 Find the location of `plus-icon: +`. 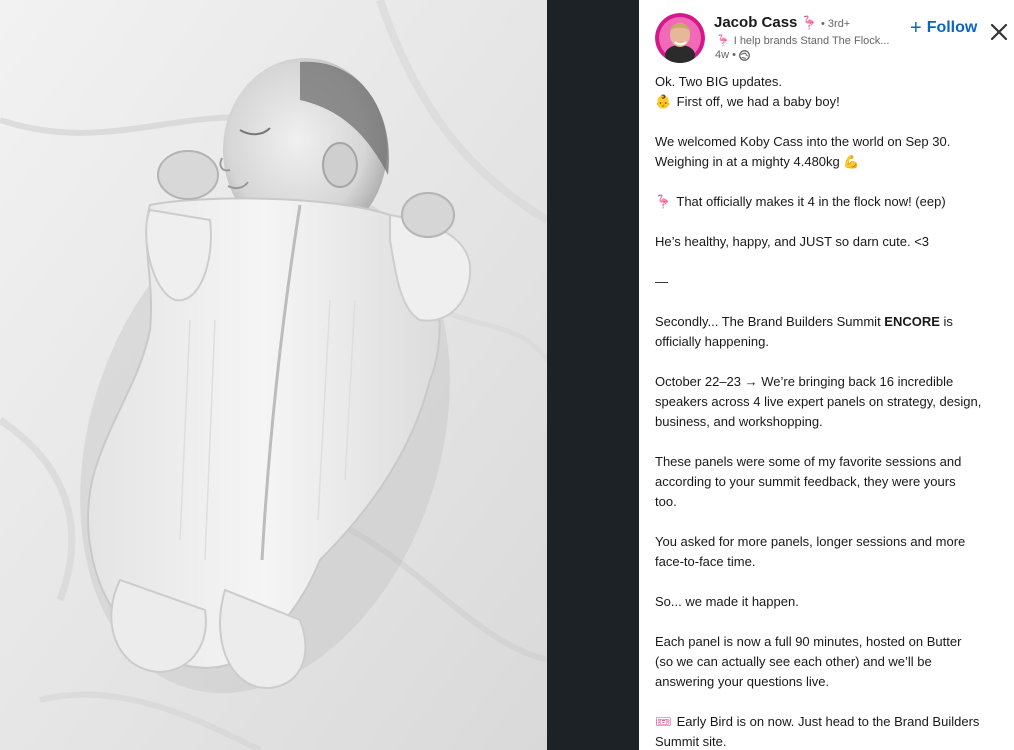

plus-icon: + is located at coordinates (916, 28).